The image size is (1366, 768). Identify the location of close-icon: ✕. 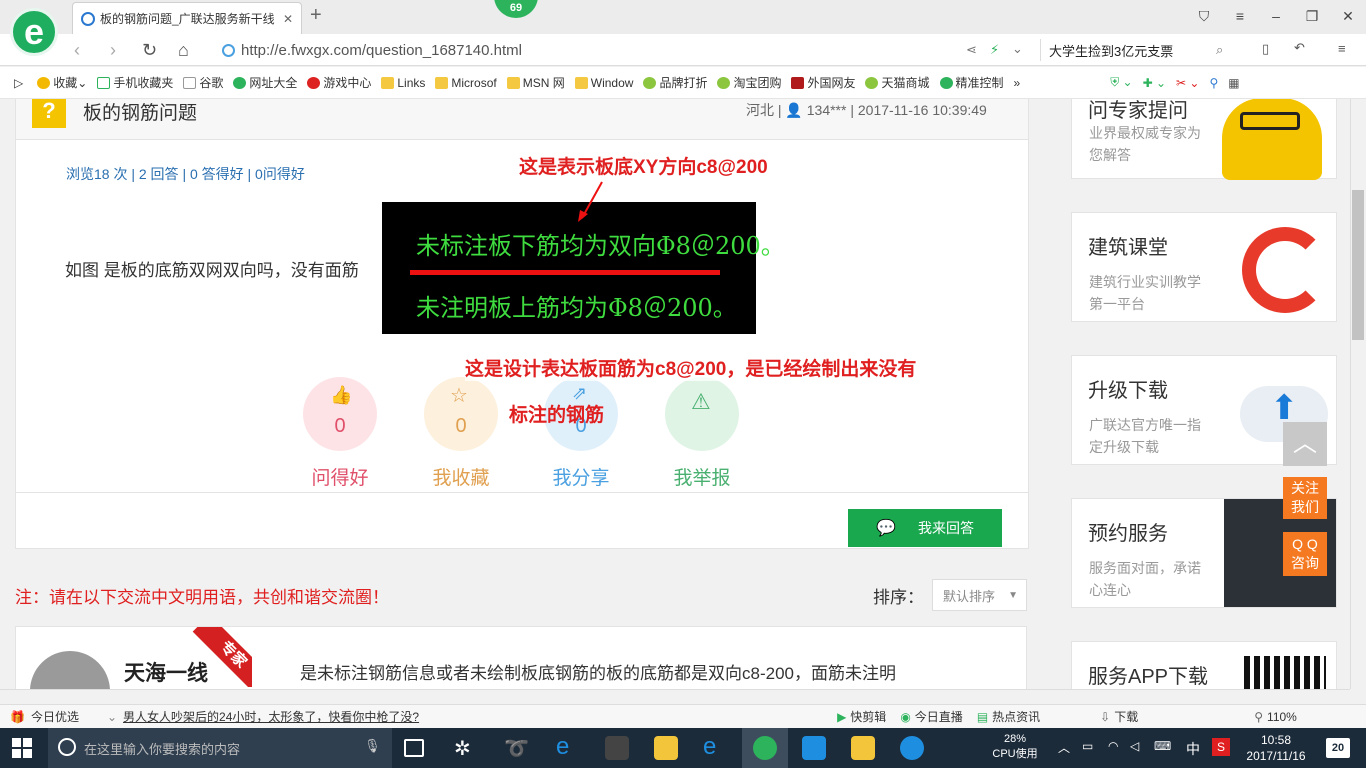
(1348, 16).